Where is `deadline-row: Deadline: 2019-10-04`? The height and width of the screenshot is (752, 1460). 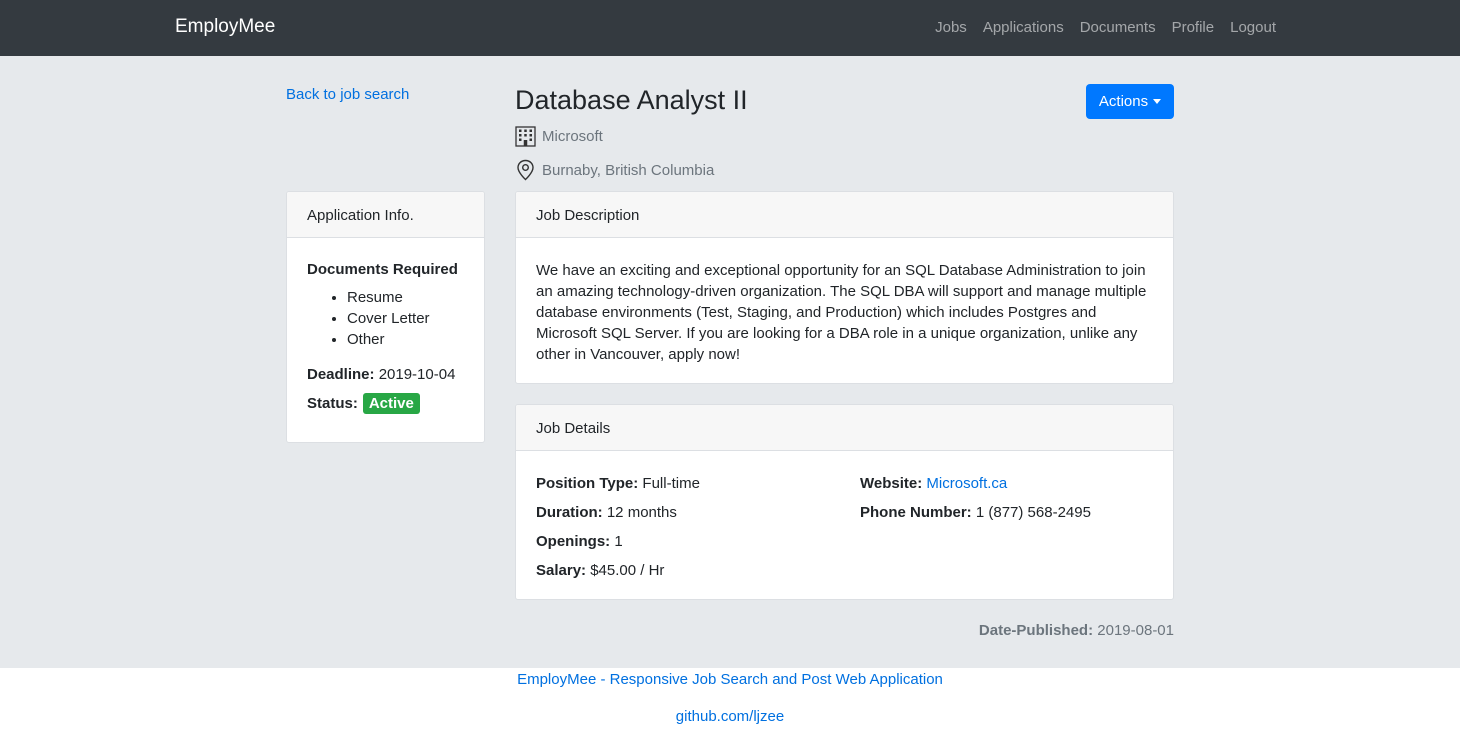 deadline-row: Deadline: 2019-10-04 is located at coordinates (385, 374).